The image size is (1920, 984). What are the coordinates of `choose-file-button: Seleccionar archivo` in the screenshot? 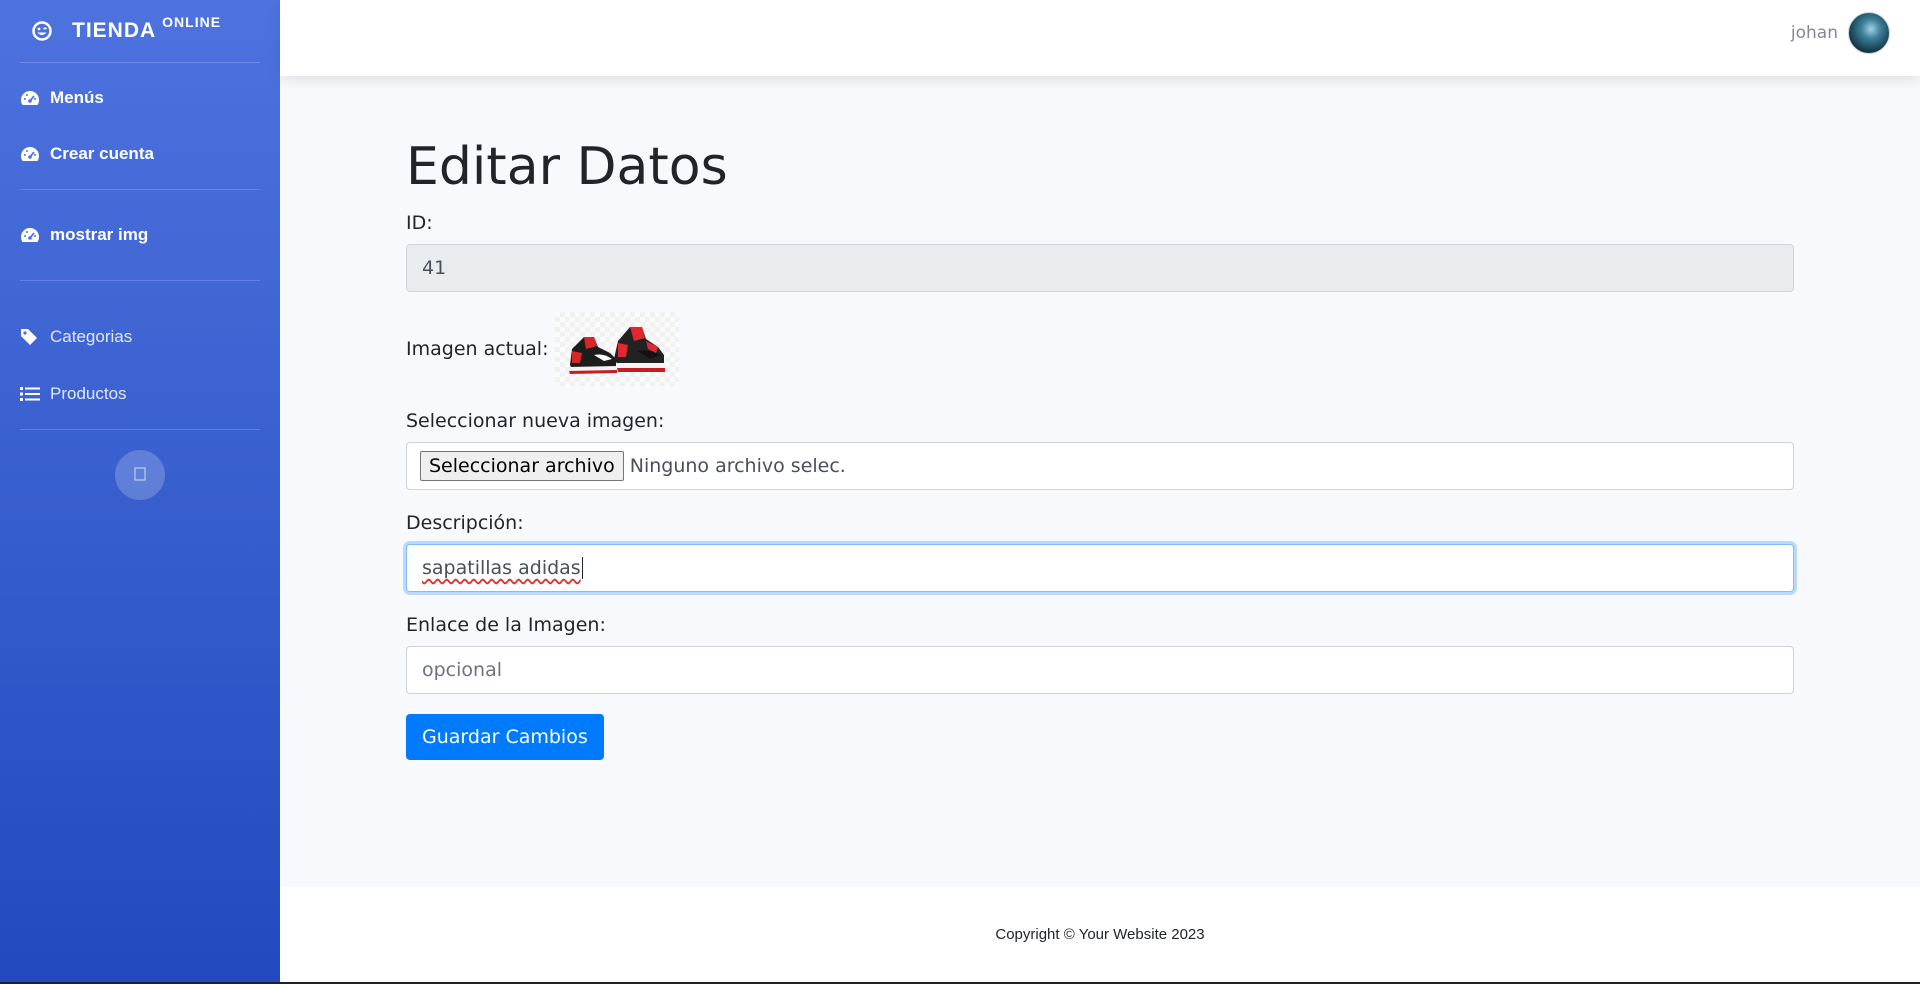 It's located at (522, 466).